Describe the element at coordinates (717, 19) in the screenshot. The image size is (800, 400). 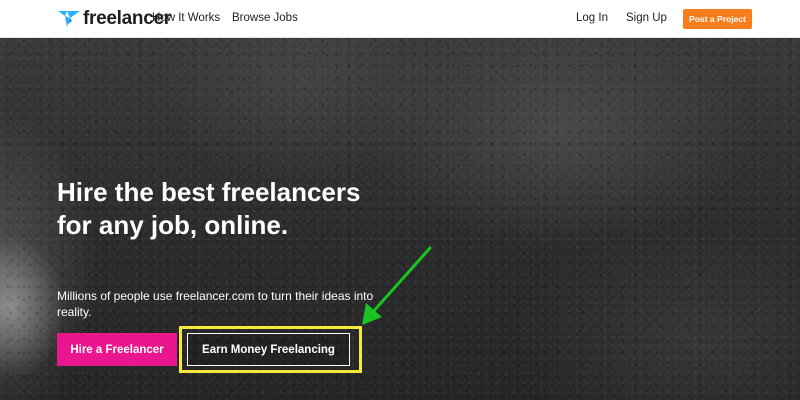
I see `post-project-button: Post a Project` at that location.